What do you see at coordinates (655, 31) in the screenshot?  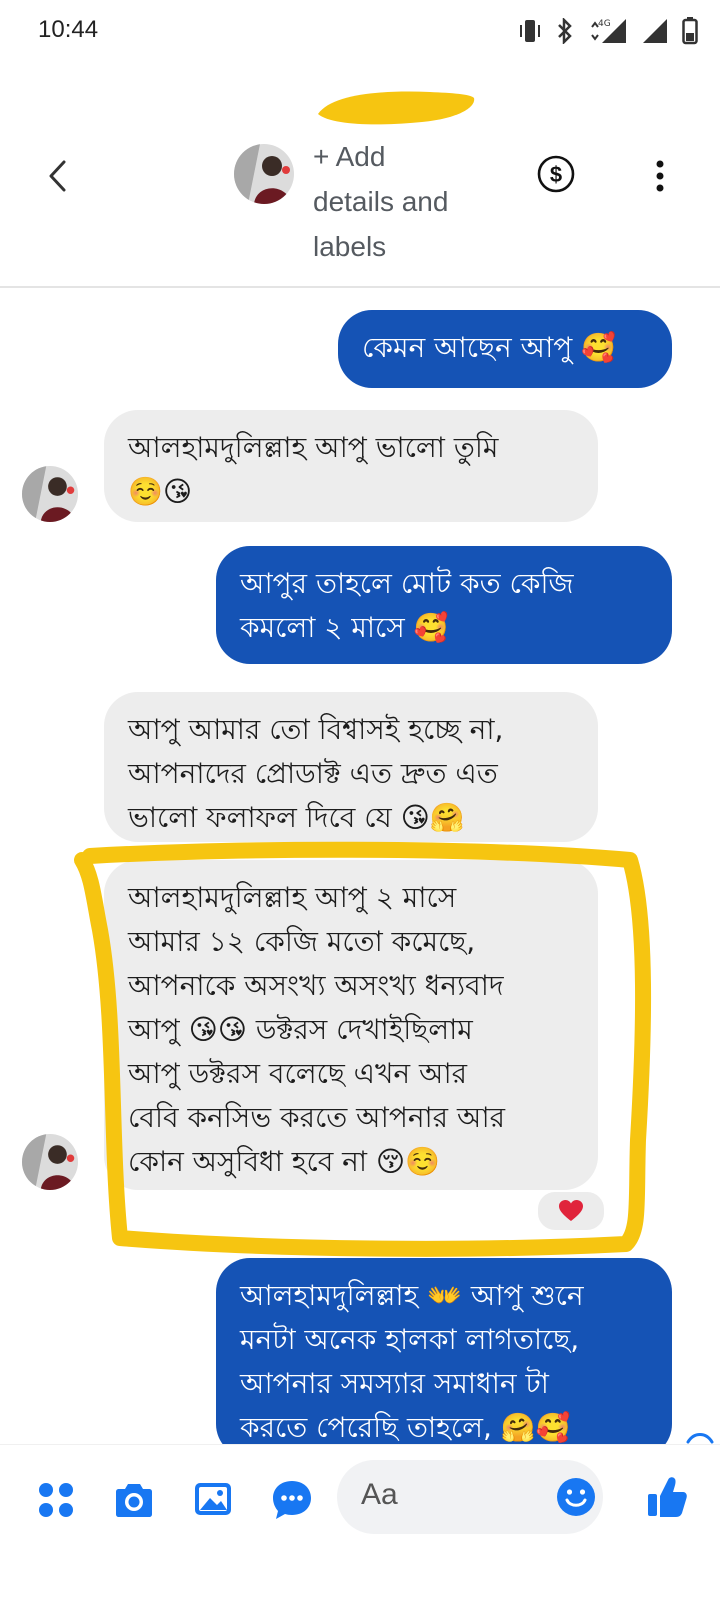 I see `signal-icon` at bounding box center [655, 31].